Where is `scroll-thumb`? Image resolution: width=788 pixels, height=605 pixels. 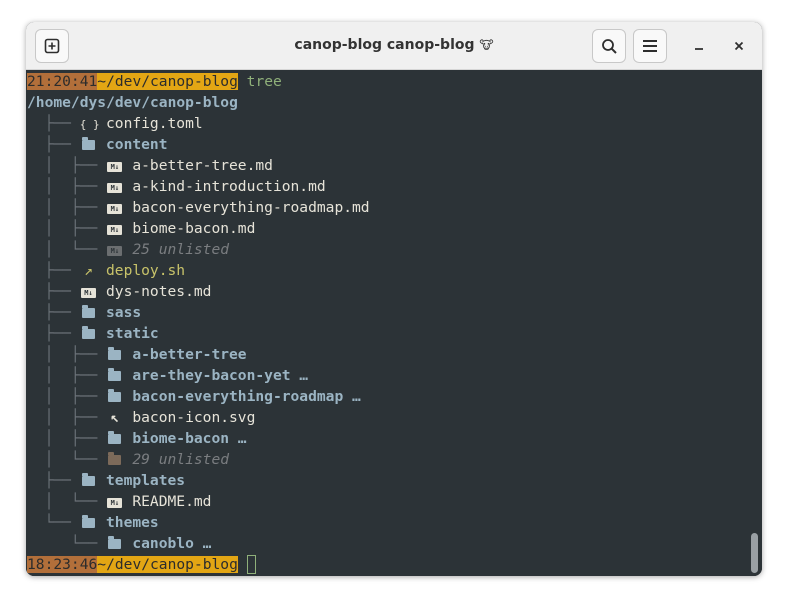
scroll-thumb is located at coordinates (754, 553).